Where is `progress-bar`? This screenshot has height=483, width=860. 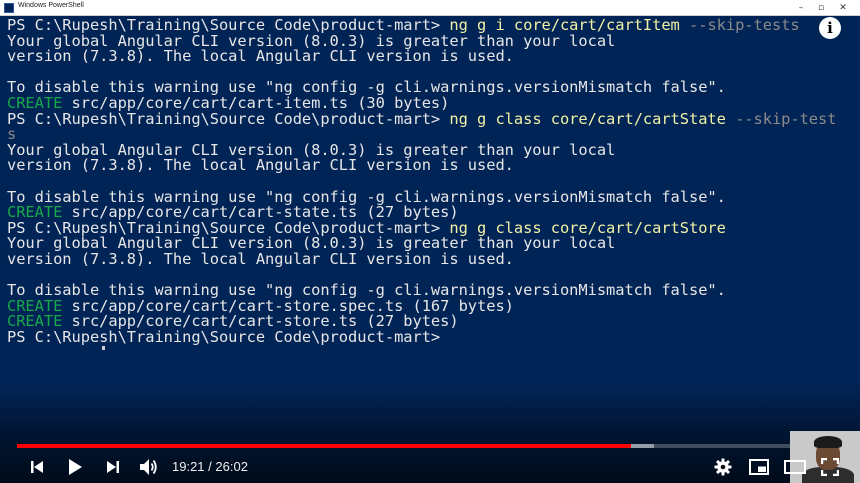 progress-bar is located at coordinates (430, 446).